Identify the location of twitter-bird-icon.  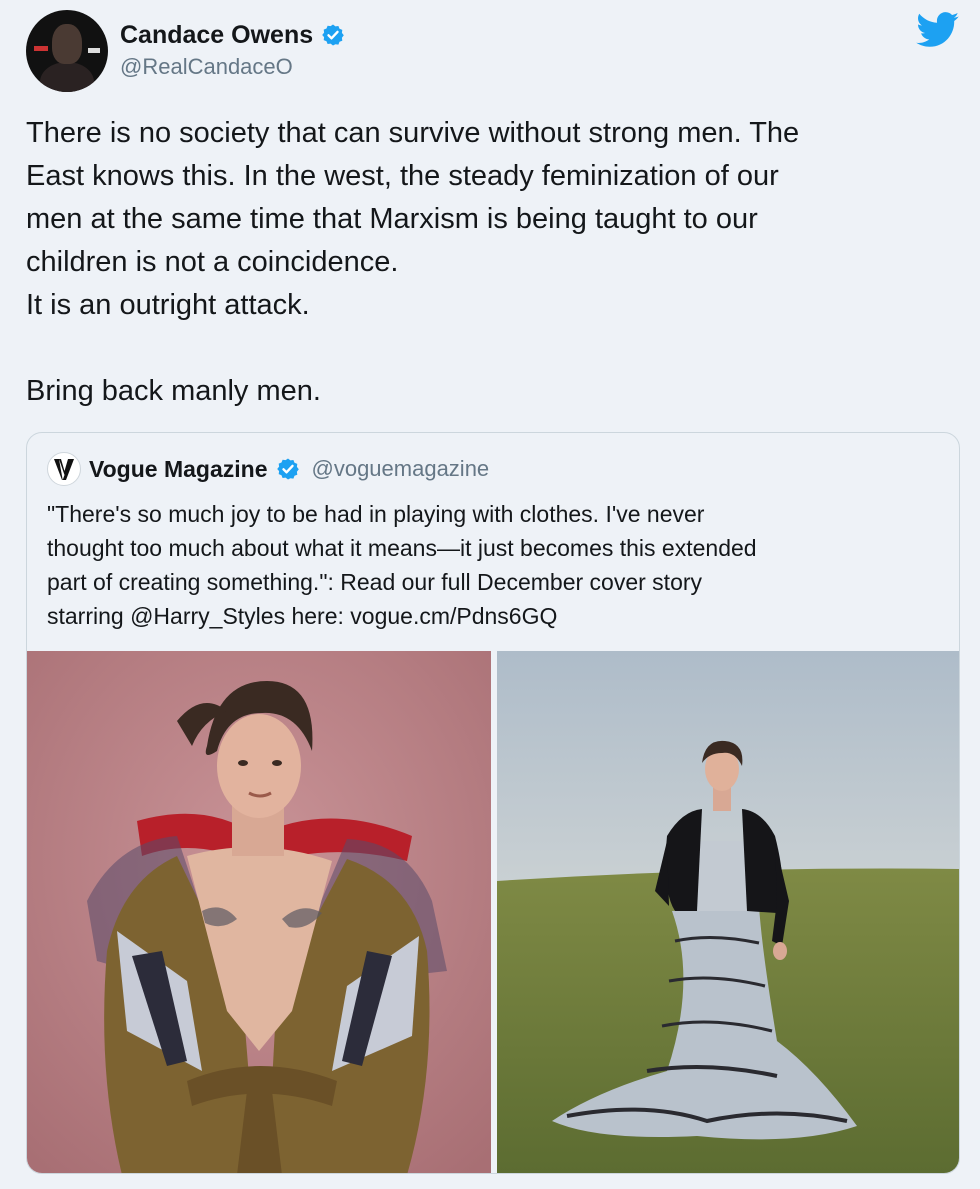
(938, 30).